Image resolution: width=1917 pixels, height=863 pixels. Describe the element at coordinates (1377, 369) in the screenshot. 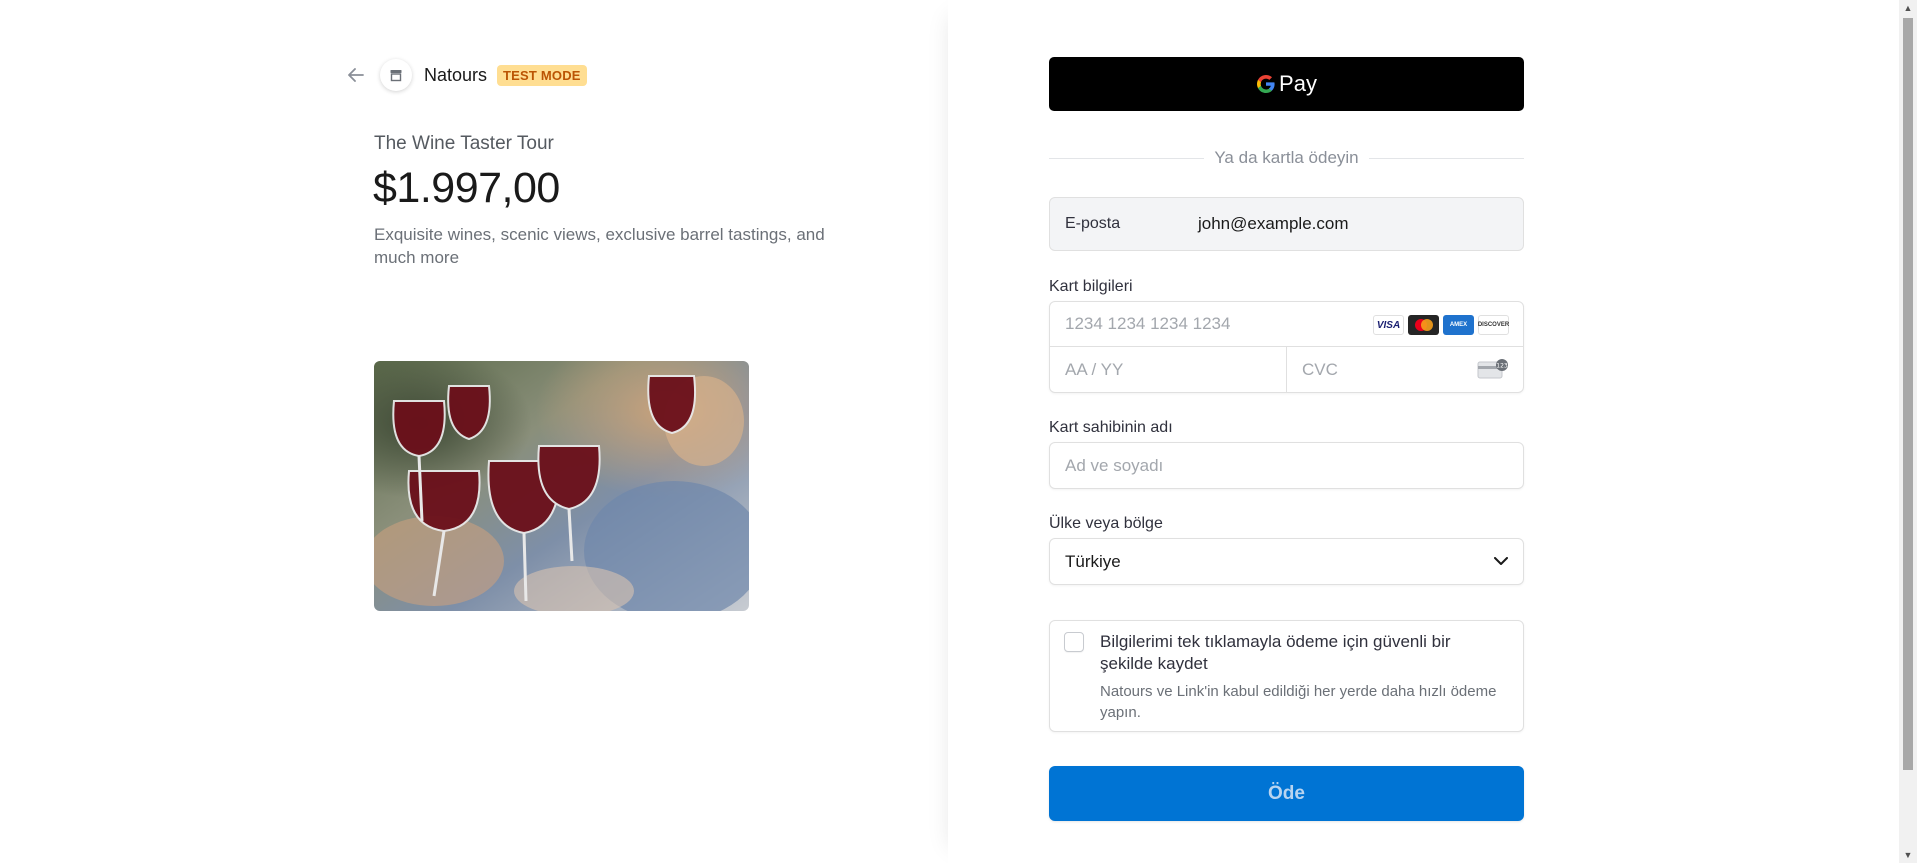

I see `card-cvc-input` at that location.